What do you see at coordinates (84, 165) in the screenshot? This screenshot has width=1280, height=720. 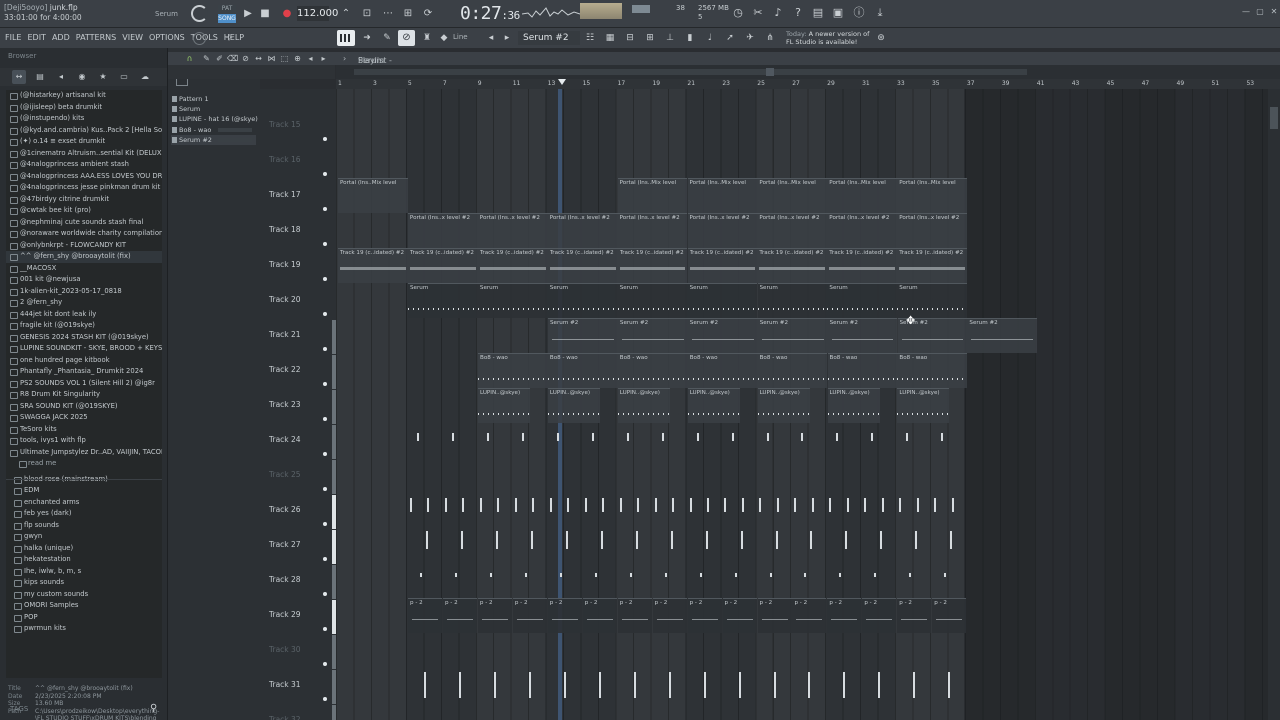 I see `browser-folder-item: @4nalogprincess ambient stash` at bounding box center [84, 165].